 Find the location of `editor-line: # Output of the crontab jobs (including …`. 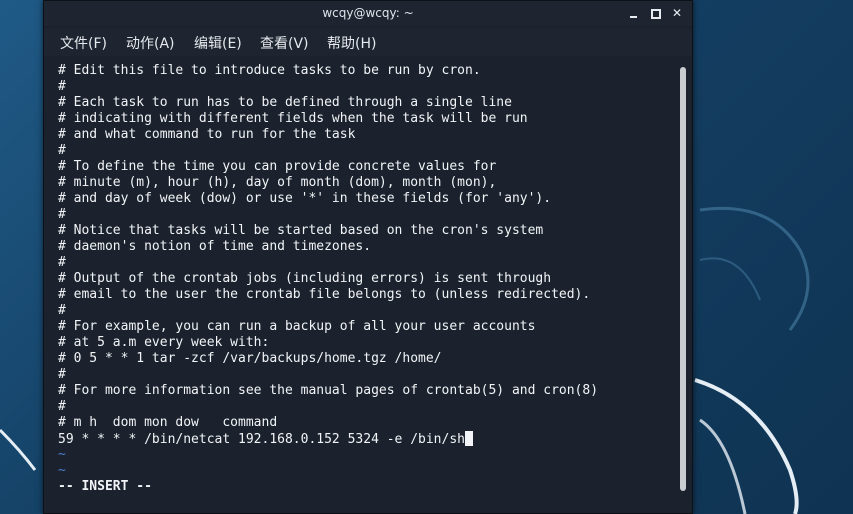

editor-line: # Output of the crontab jobs (including … is located at coordinates (305, 278).